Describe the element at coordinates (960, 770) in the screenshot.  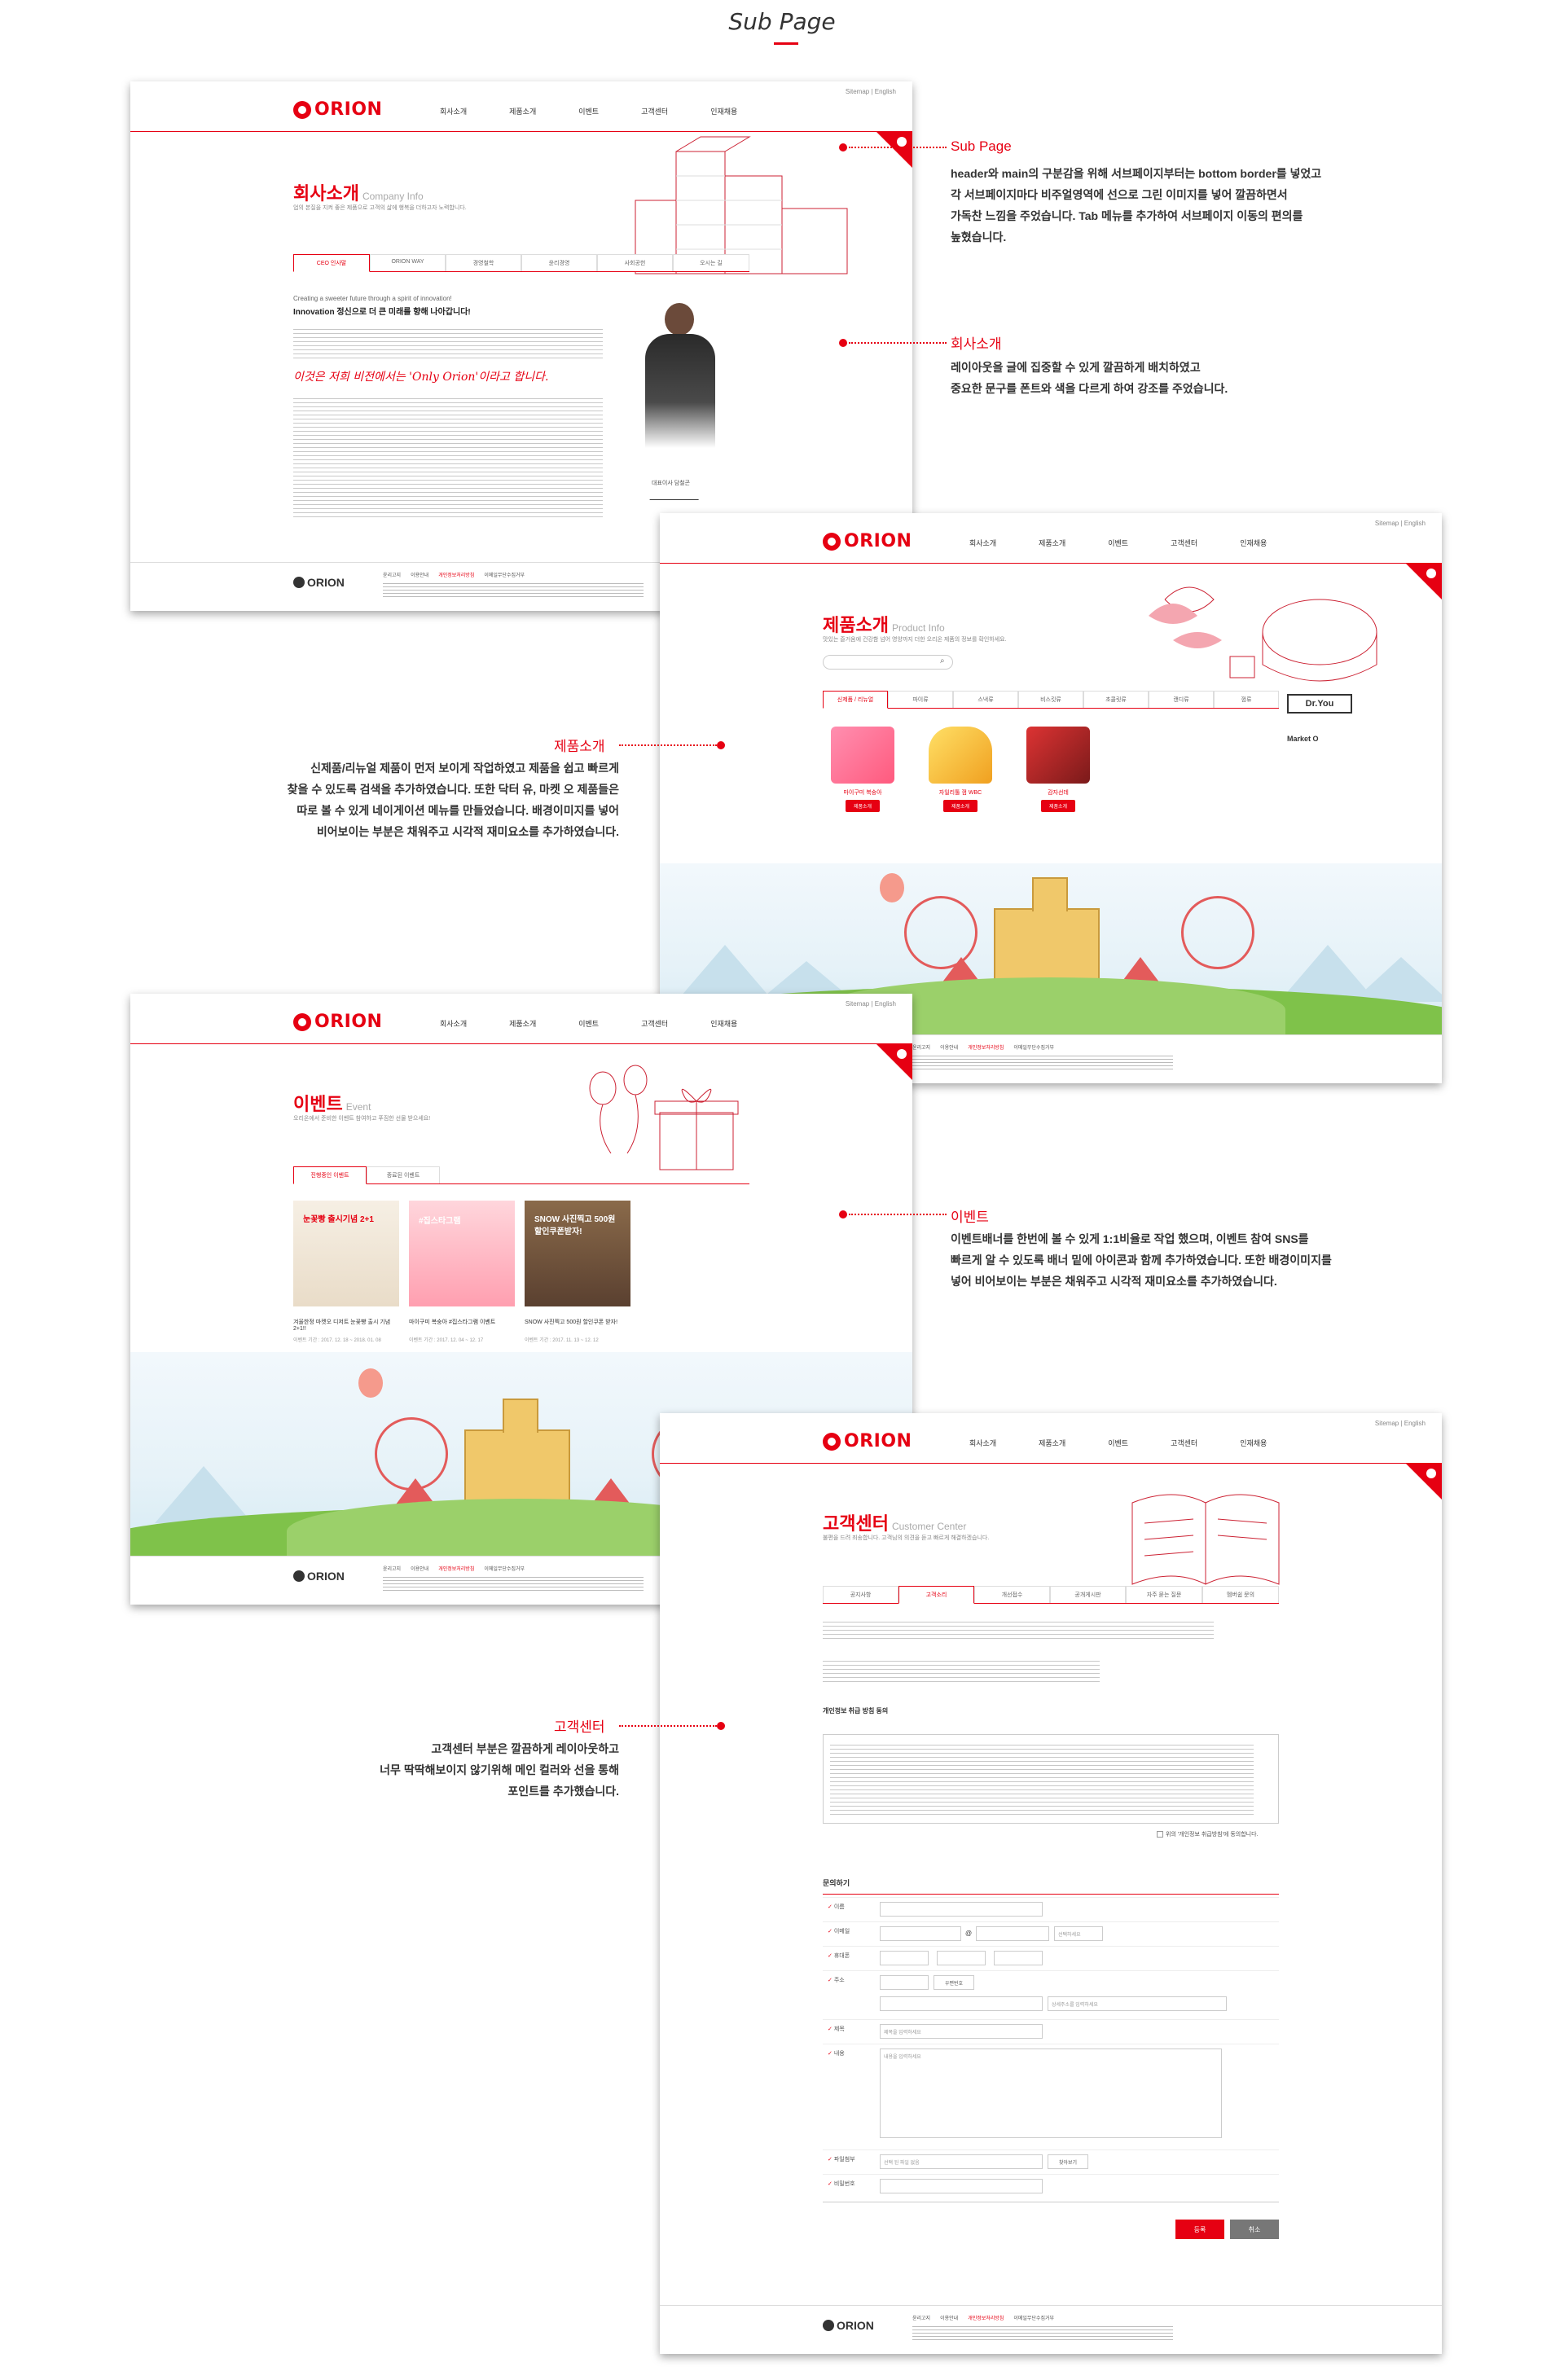
I see `product-item: 자일리톨 껌 WBC 제품소개` at that location.